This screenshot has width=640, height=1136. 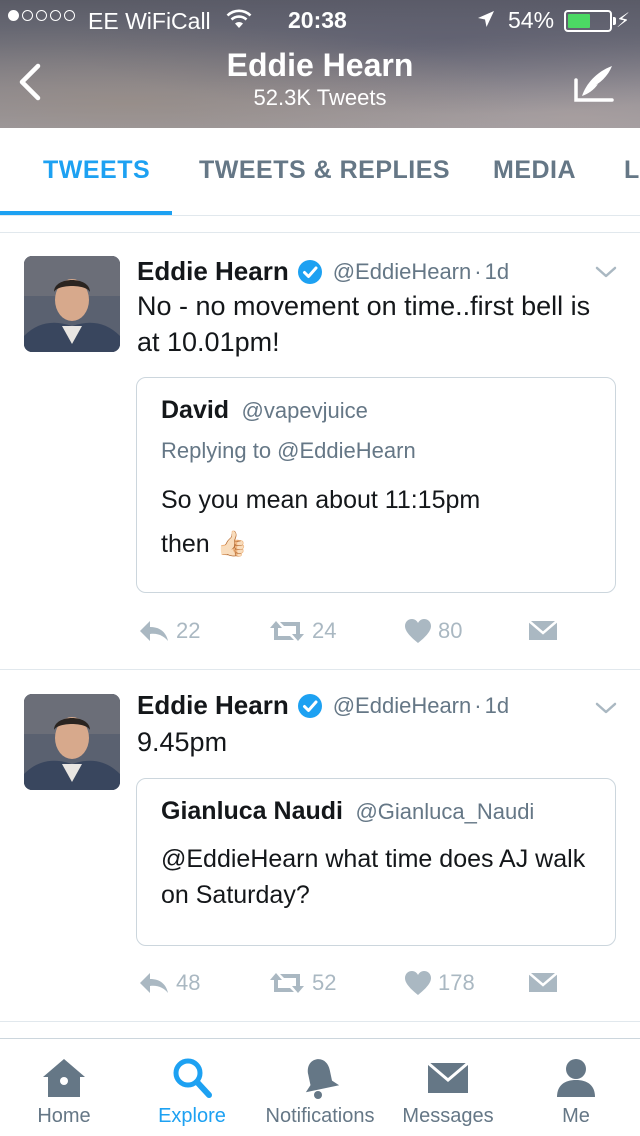 I want to click on bottom-tab-bar: Home Explore Notifications Messages Me, so click(x=320, y=1087).